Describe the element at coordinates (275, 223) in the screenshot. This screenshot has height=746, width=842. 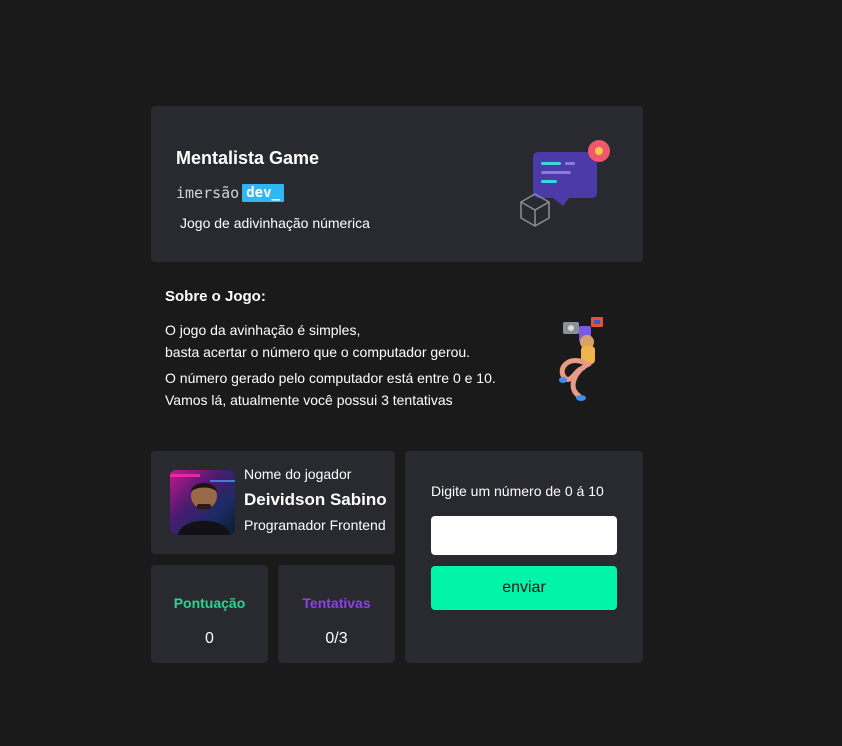
I see `page-subtitle: Jogo de adivinhação númerica` at that location.